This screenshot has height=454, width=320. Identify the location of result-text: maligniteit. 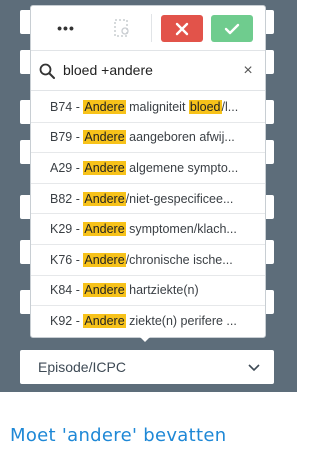
(157, 106).